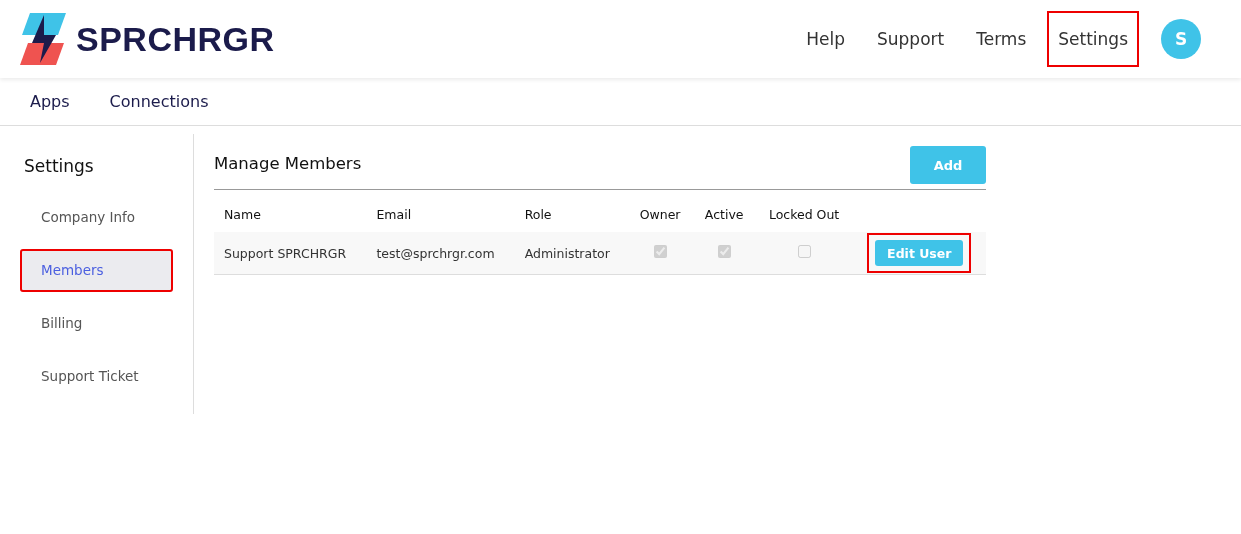 The image size is (1241, 534). Describe the element at coordinates (96, 323) in the screenshot. I see `sidebar-item: Billing` at that location.